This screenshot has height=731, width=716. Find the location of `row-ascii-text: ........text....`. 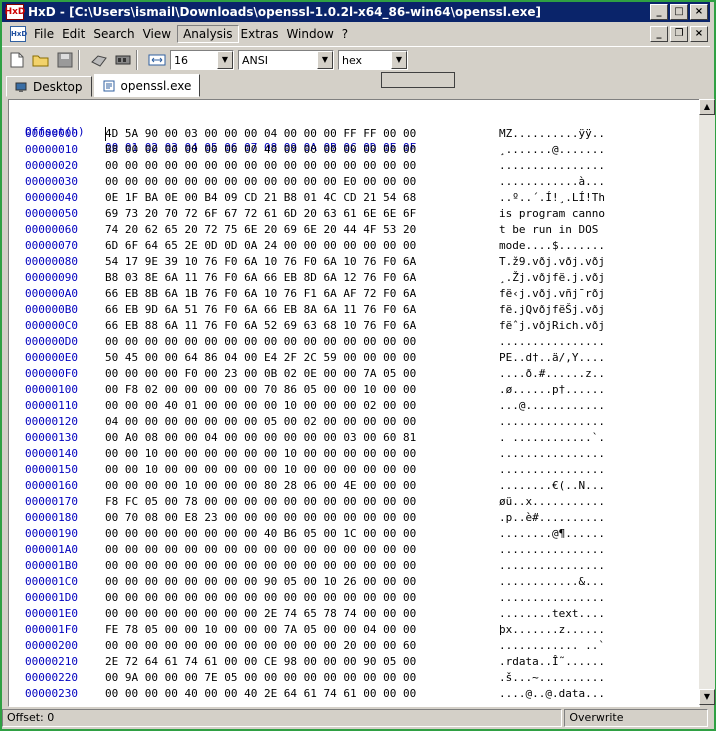

row-ascii-text: ........text.... is located at coordinates (552, 614).